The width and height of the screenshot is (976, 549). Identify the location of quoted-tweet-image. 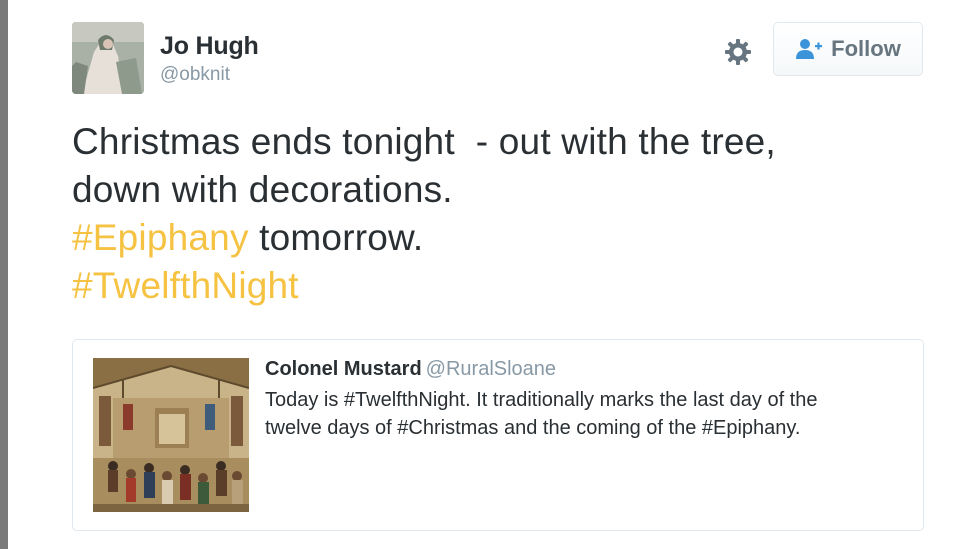
(171, 435).